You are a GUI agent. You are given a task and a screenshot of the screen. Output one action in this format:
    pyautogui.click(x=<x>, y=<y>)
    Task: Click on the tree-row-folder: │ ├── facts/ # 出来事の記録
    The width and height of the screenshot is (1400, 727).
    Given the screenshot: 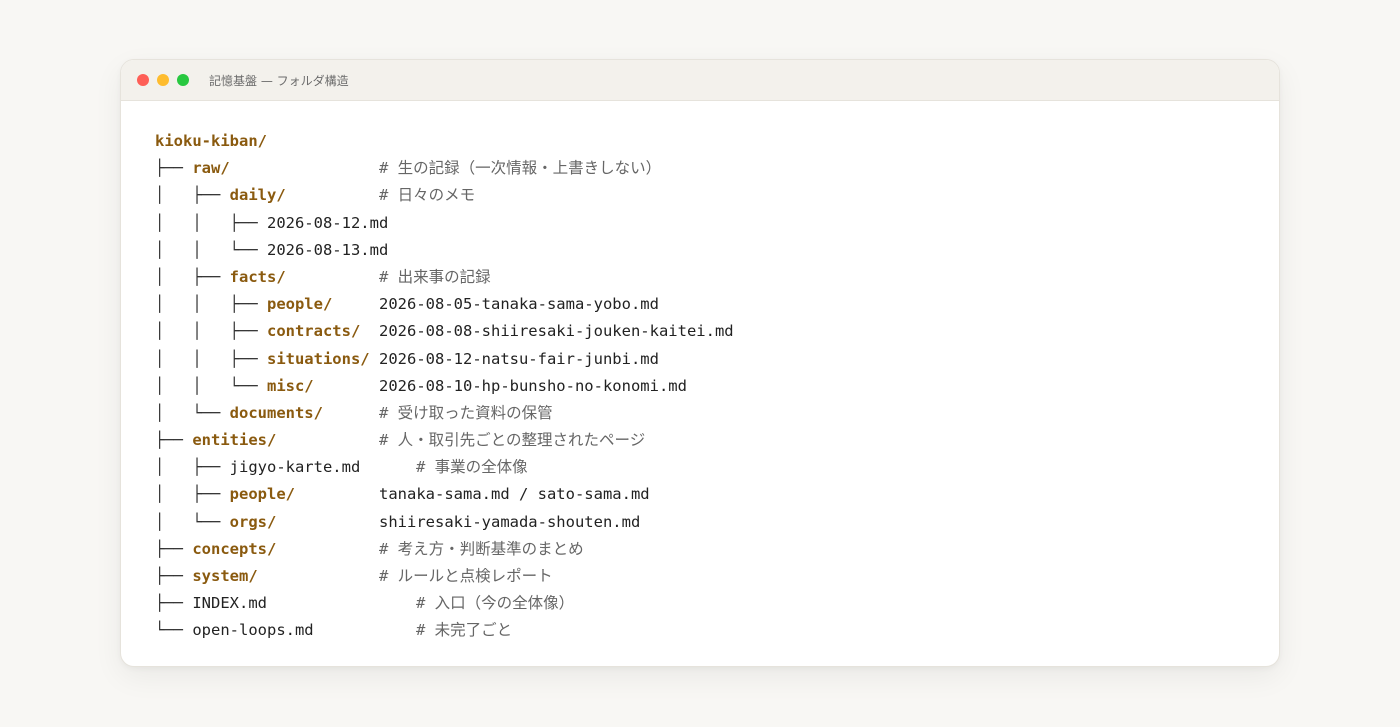 What is the action you would take?
    pyautogui.click(x=323, y=277)
    